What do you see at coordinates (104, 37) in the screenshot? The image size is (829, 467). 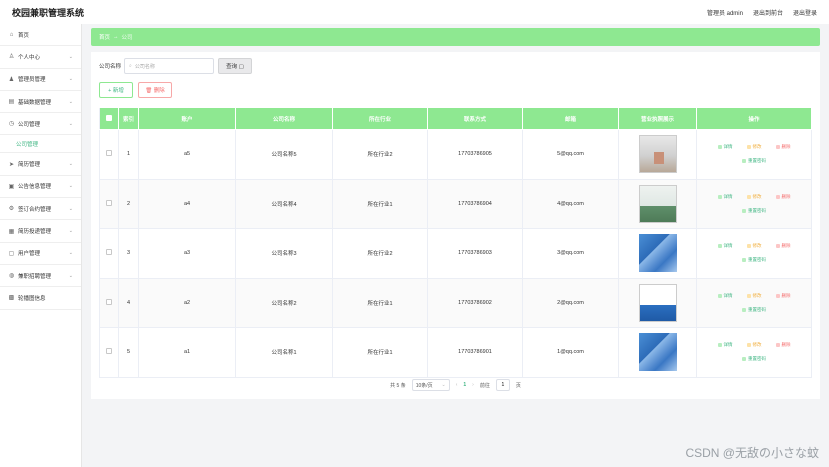 I see `breadcrumb-home: 首页` at bounding box center [104, 37].